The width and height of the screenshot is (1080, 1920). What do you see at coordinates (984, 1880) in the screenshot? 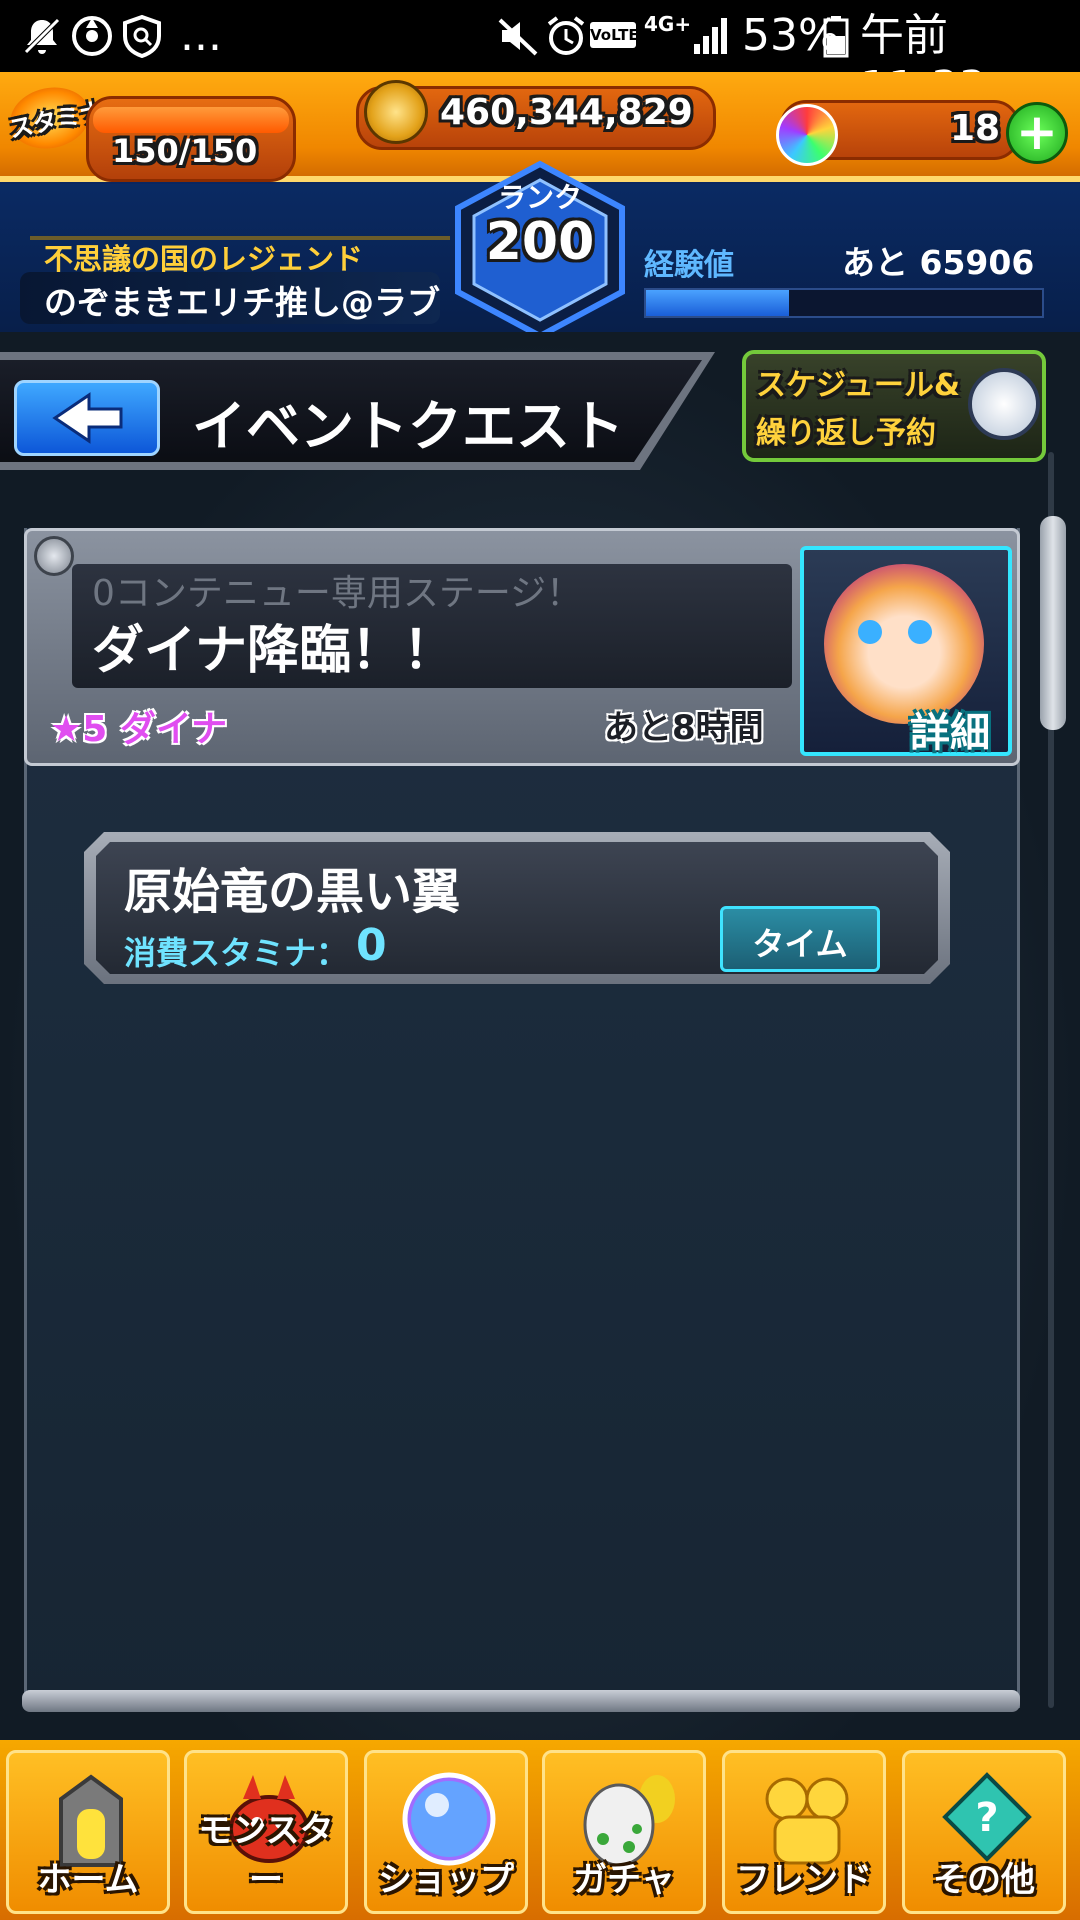
I see `nav-other-label: その他` at bounding box center [984, 1880].